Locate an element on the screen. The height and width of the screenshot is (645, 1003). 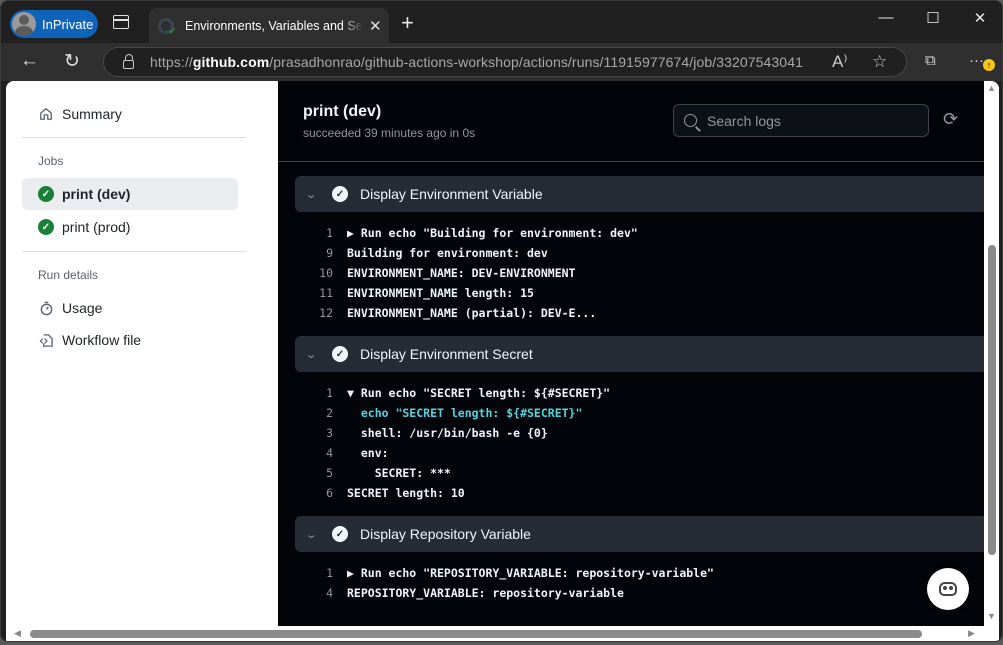
step-name: Display Repository Variable is located at coordinates (445, 534).